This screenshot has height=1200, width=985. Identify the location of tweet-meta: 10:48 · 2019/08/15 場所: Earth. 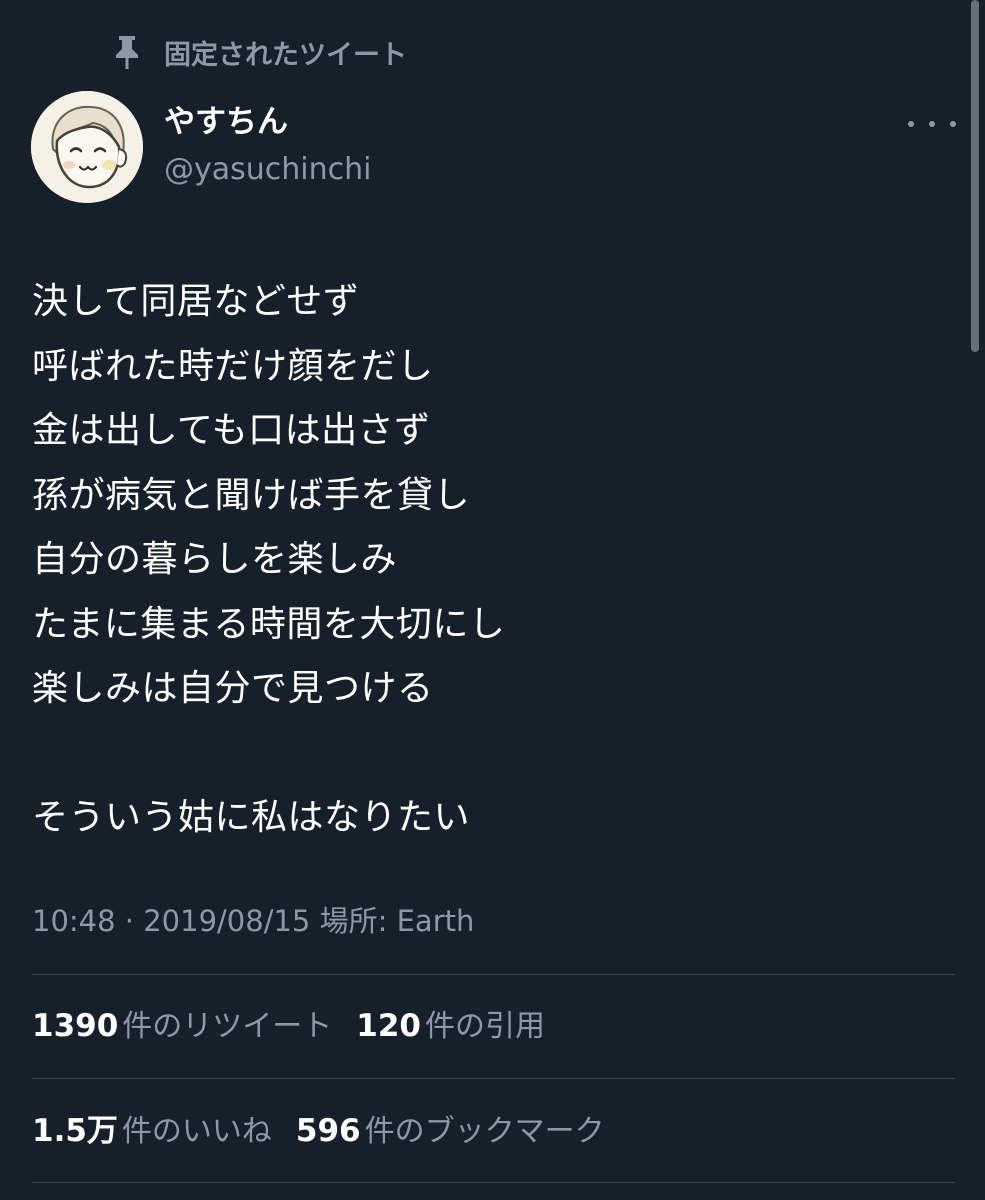
(253, 921).